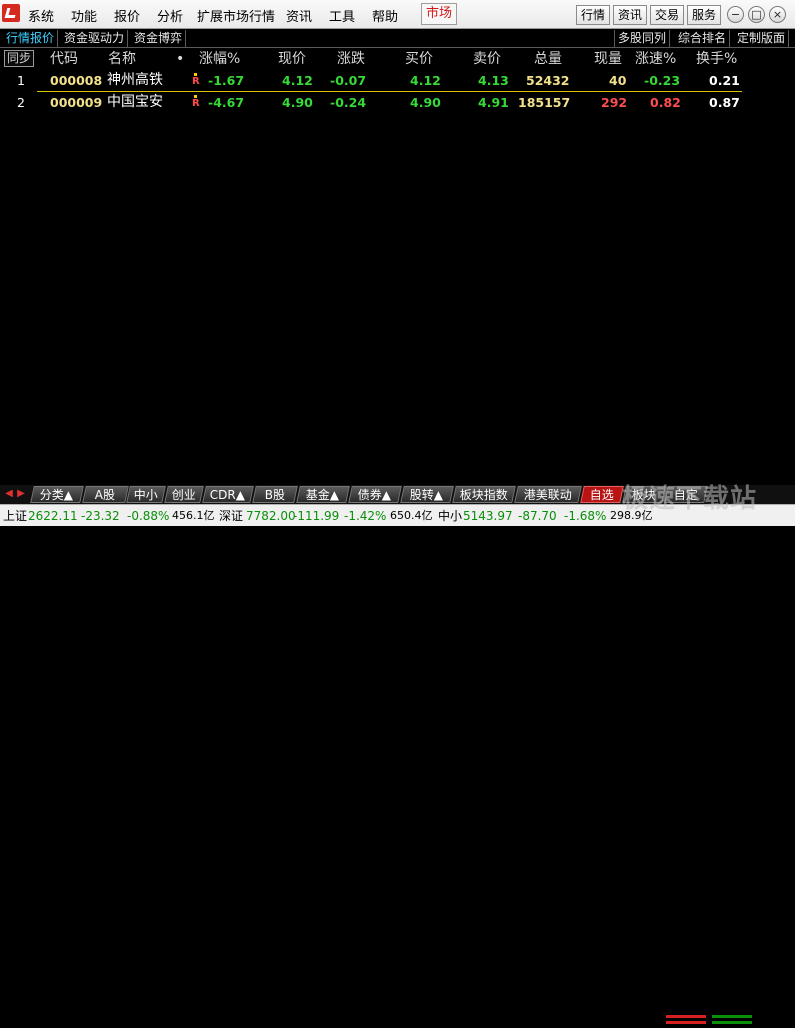  I want to click on selected-row-separator, so click(389, 91).